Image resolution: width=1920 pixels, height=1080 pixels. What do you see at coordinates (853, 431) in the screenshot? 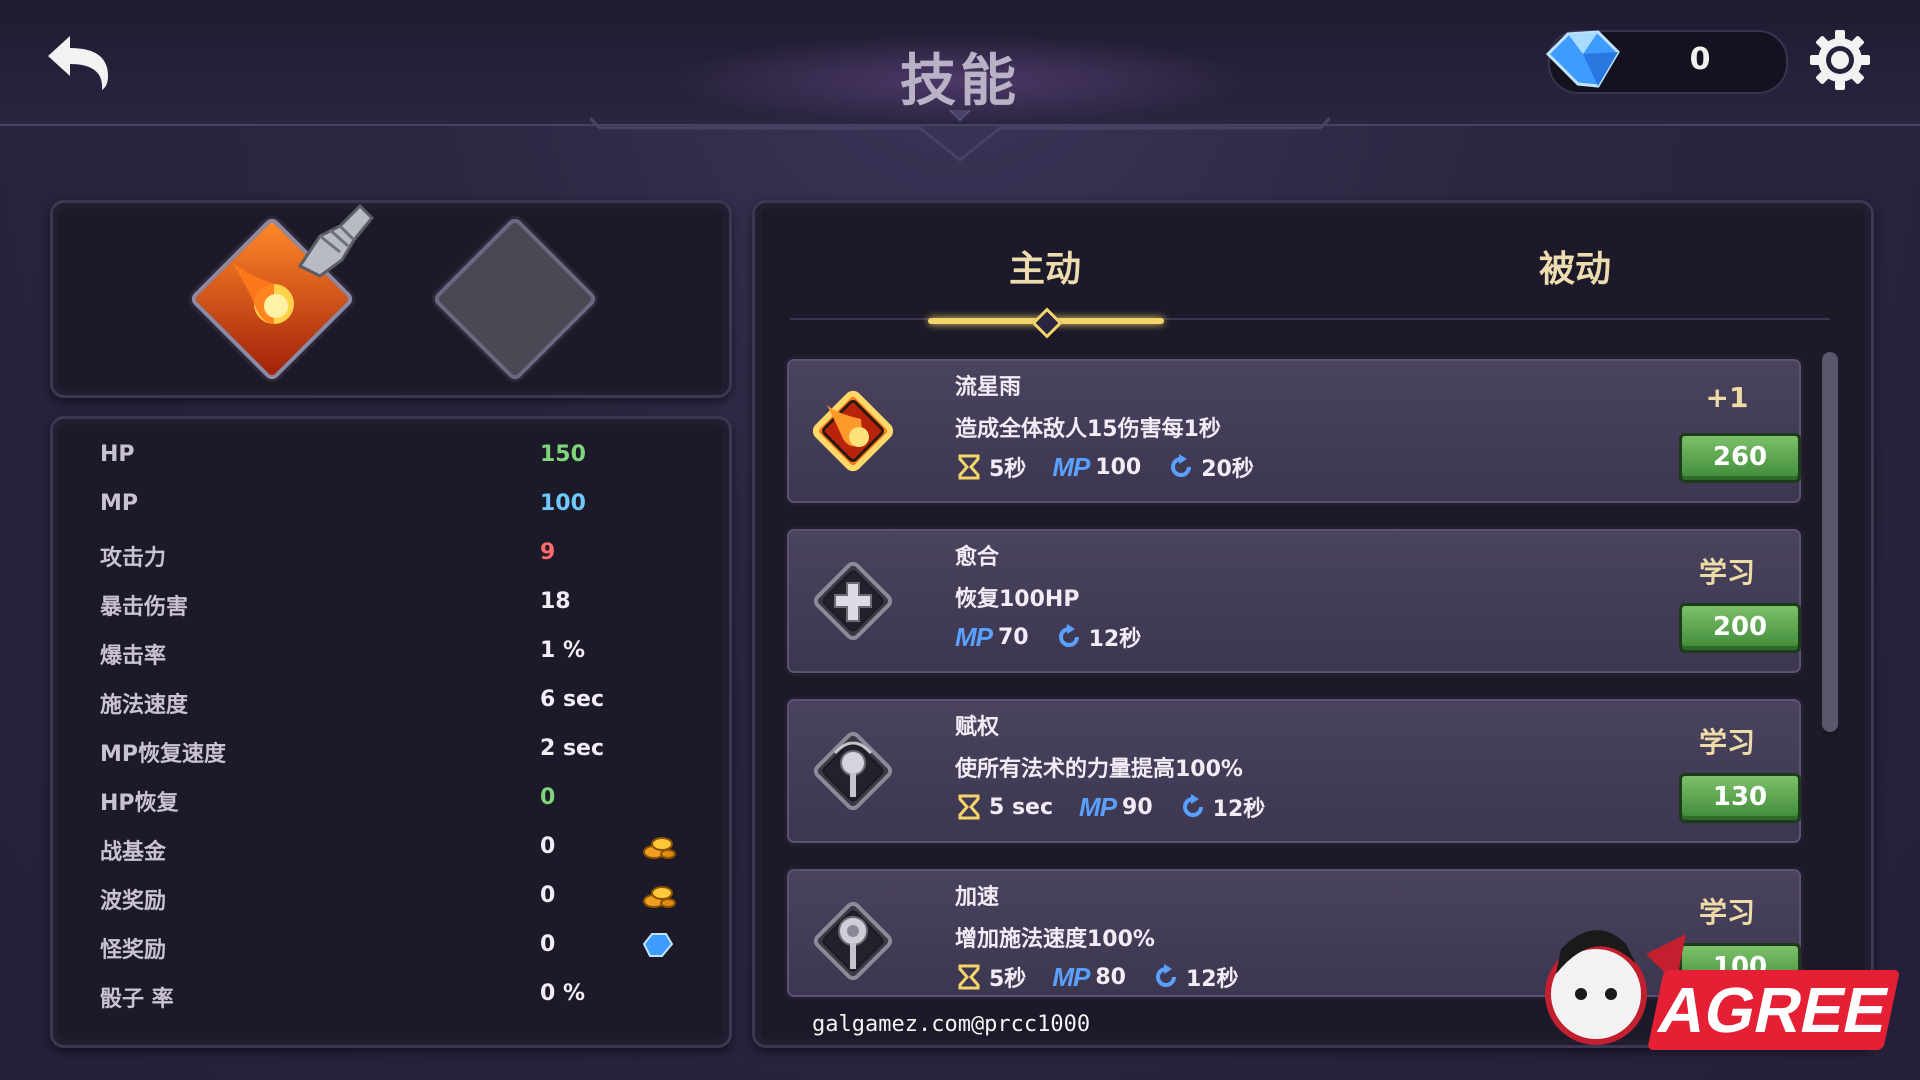
I see `meteor-fireball-icon` at bounding box center [853, 431].